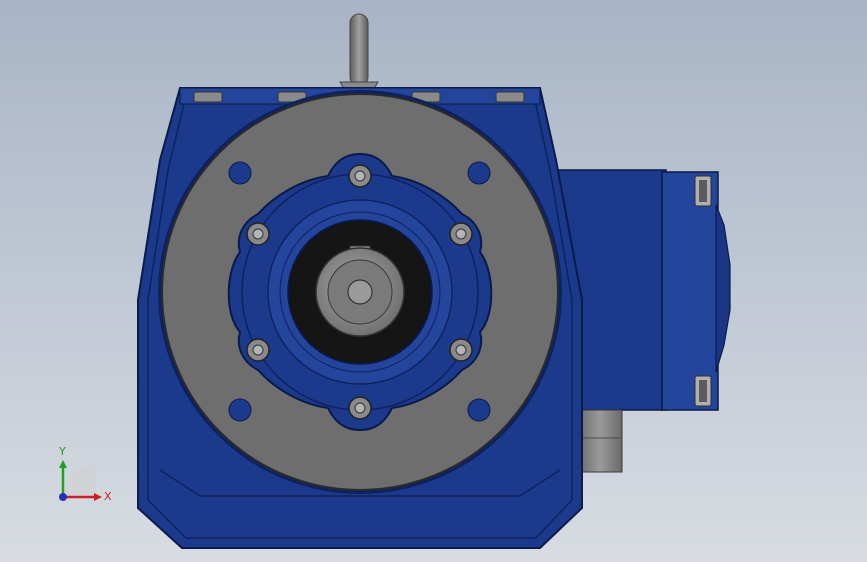 The width and height of the screenshot is (867, 562). Describe the element at coordinates (360, 176) in the screenshot. I see `bolt-top` at that location.